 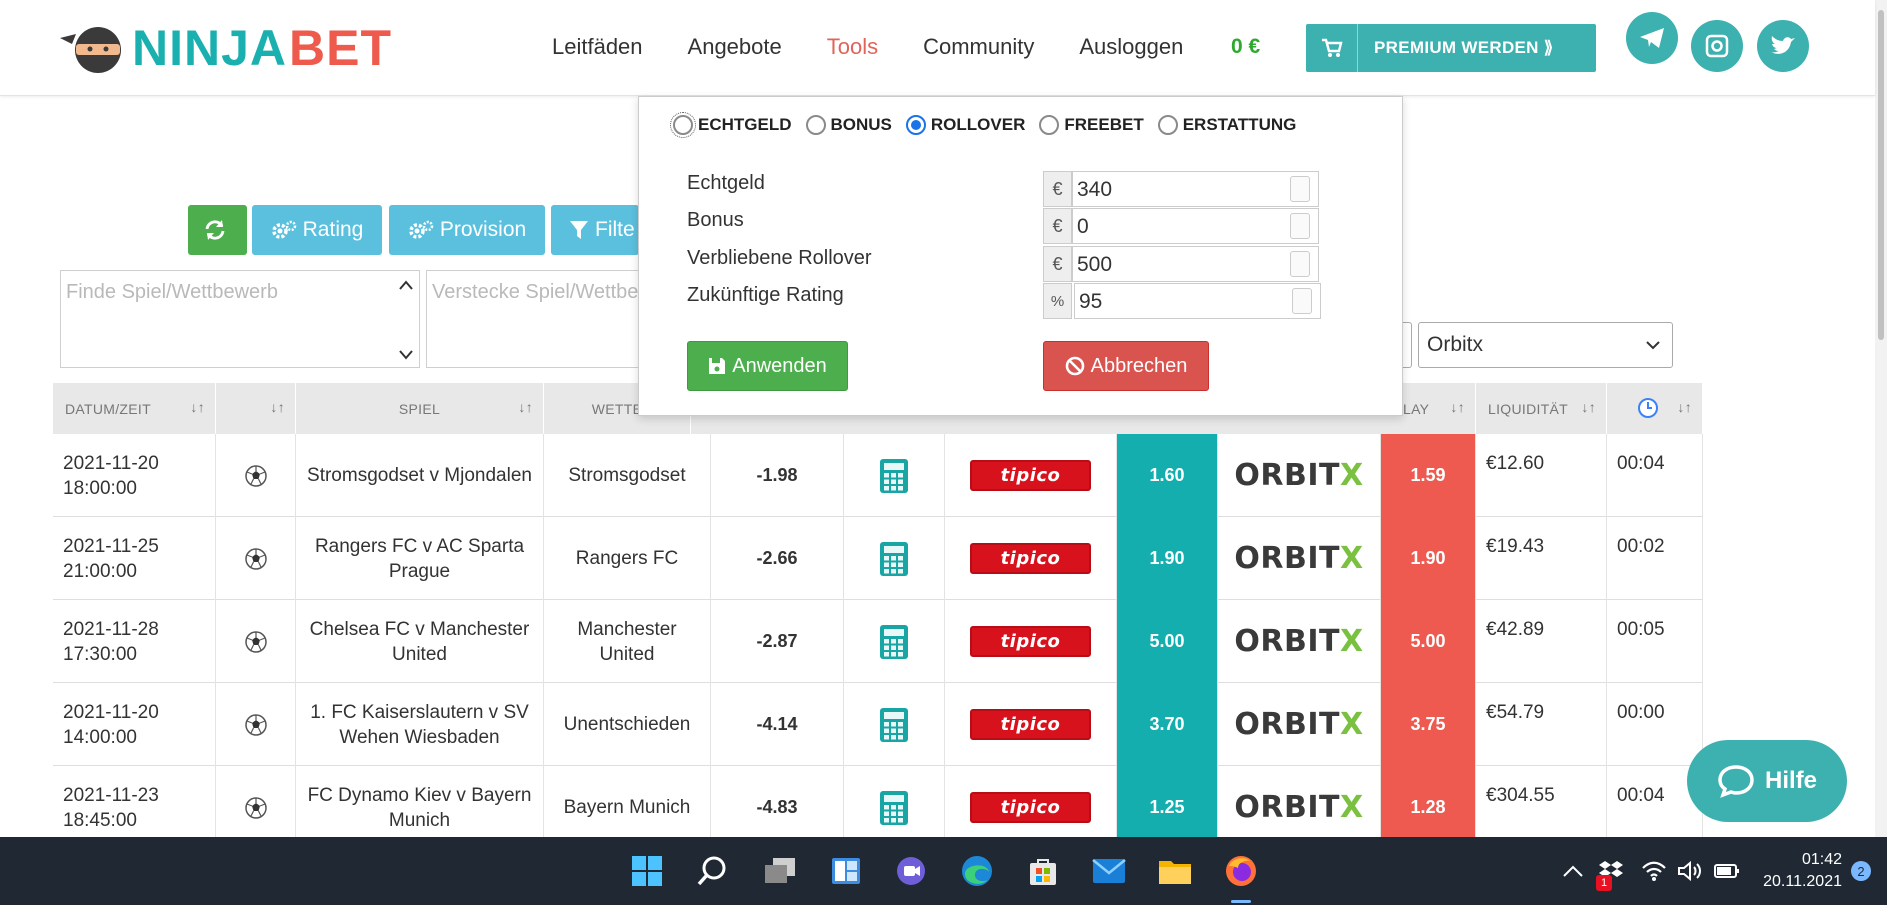 I want to click on battery-icon, so click(x=1727, y=871).